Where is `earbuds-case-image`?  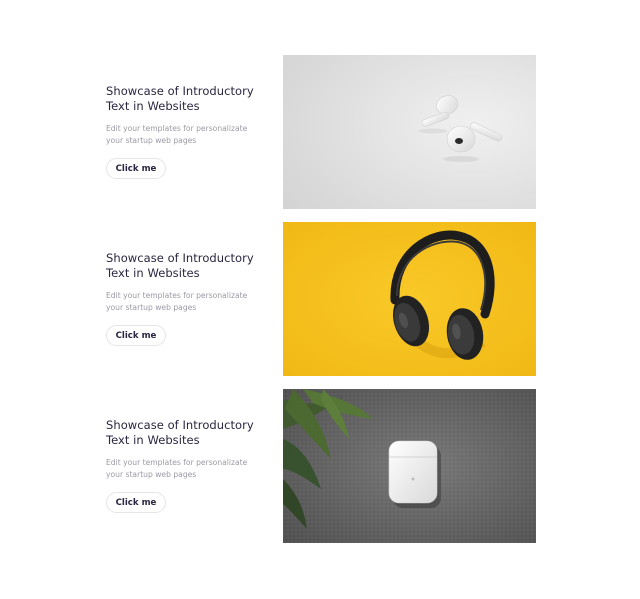 earbuds-case-image is located at coordinates (409, 466).